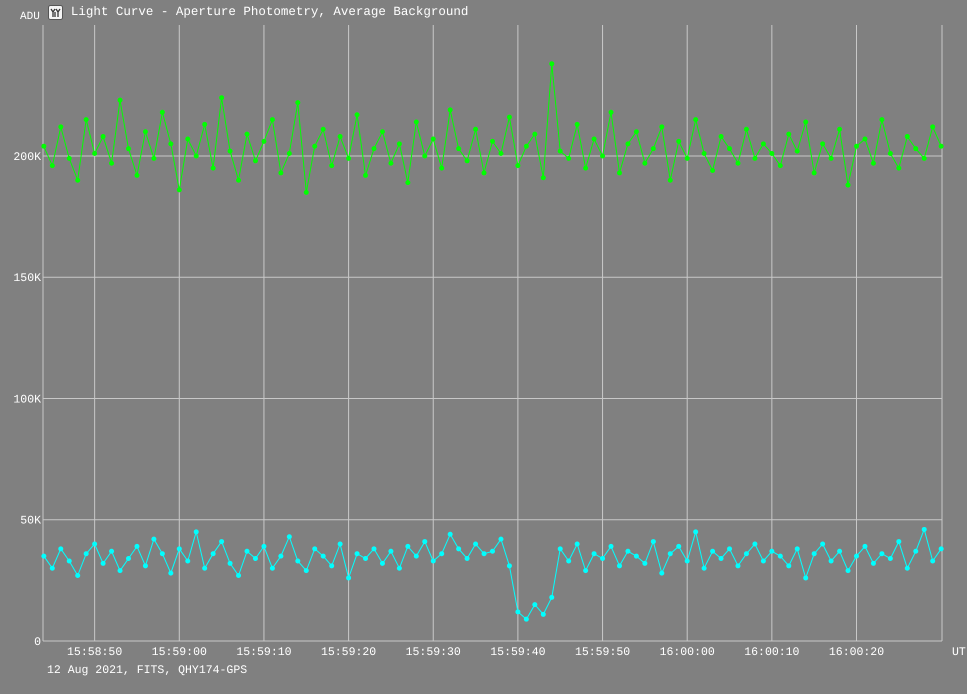 Image resolution: width=967 pixels, height=694 pixels. What do you see at coordinates (772, 652) in the screenshot?
I see `x-tick-label: 16:00:10` at bounding box center [772, 652].